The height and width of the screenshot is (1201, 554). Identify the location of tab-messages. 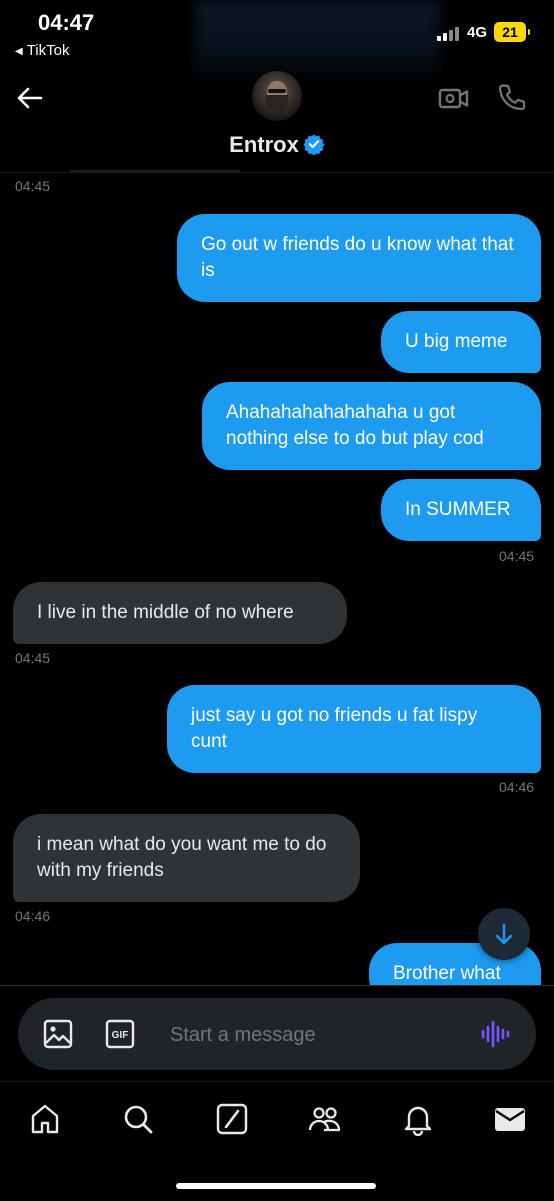
(510, 1119).